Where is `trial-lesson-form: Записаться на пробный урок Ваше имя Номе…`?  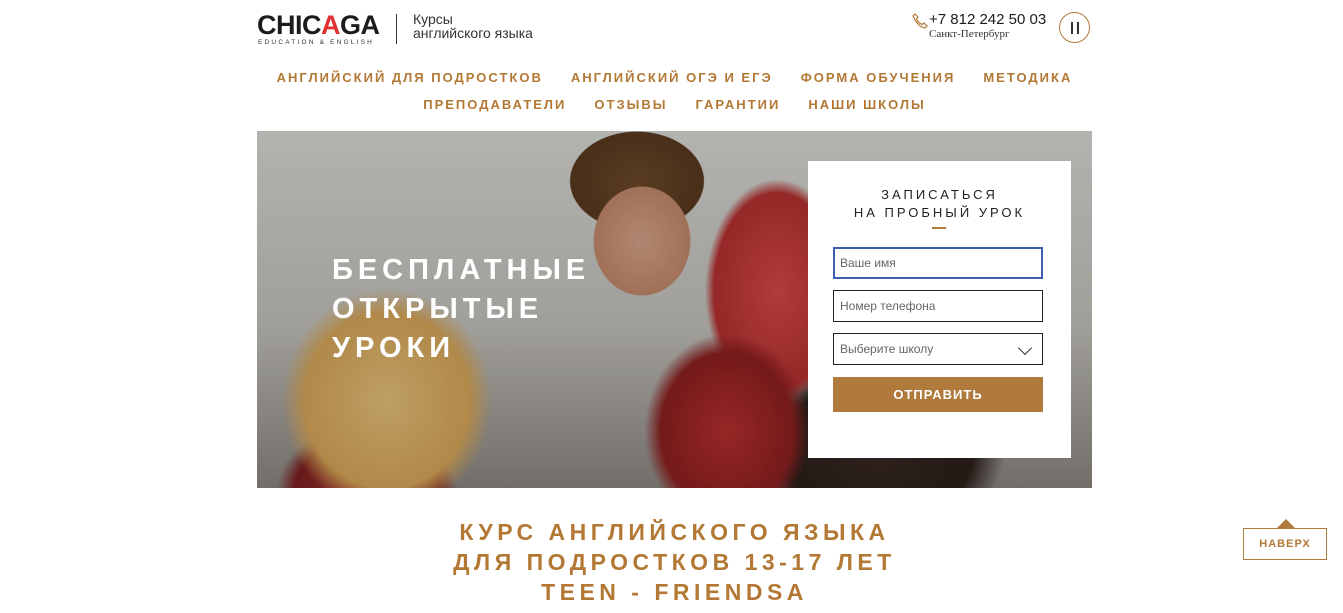 trial-lesson-form: Записаться на пробный урок Ваше имя Номе… is located at coordinates (939, 309).